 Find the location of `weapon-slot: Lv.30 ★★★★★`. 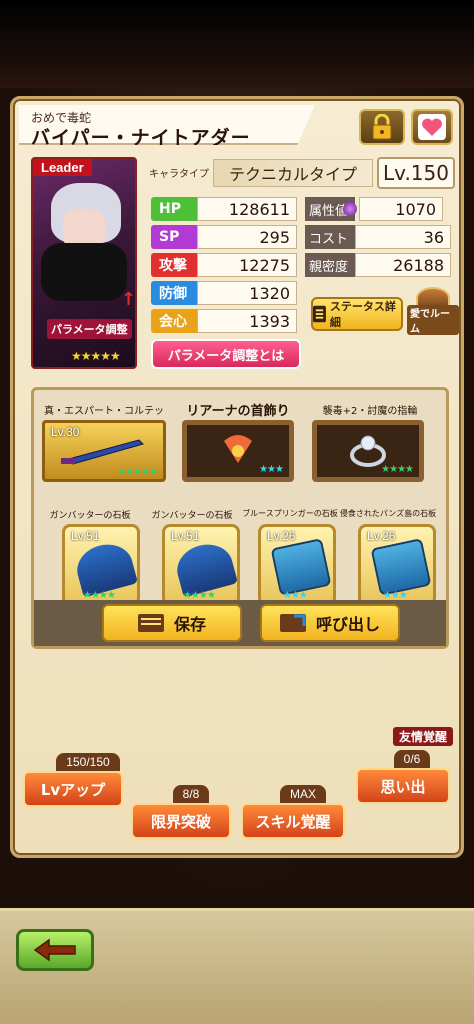

weapon-slot: Lv.30 ★★★★★ is located at coordinates (104, 451).